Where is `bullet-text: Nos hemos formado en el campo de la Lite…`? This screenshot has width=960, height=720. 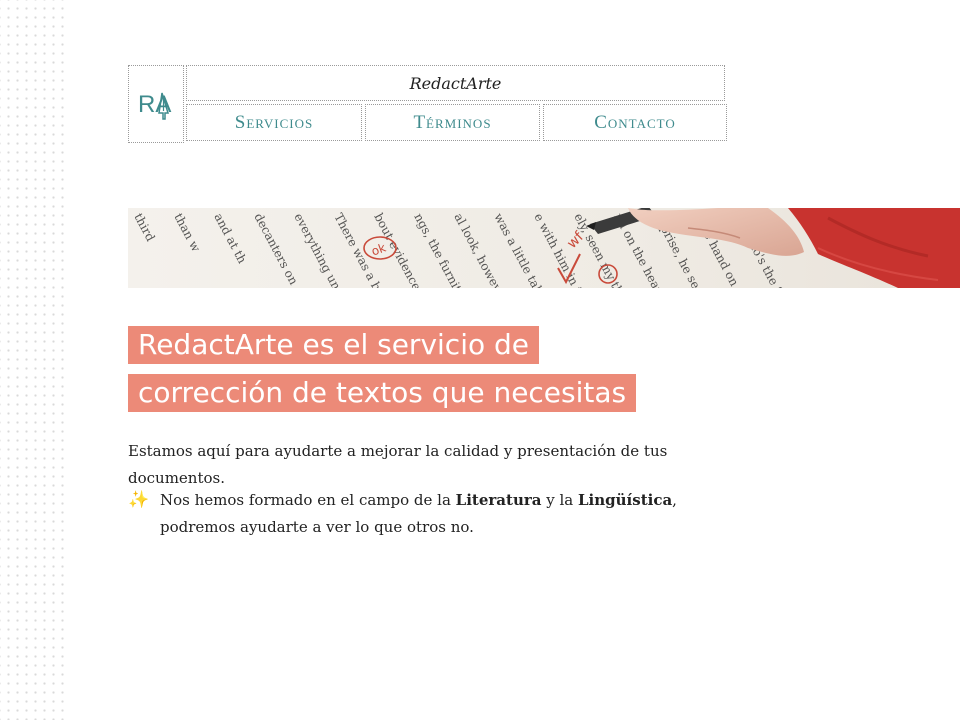 bullet-text: Nos hemos formado en el campo de la Lite… is located at coordinates (444, 514).